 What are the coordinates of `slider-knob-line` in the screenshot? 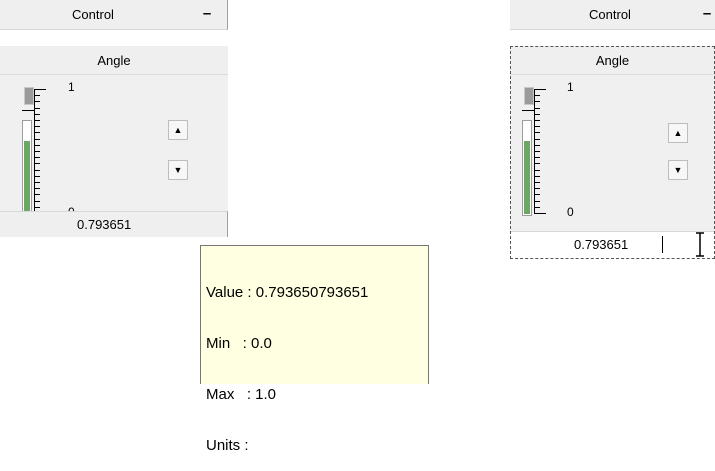 It's located at (28, 110).